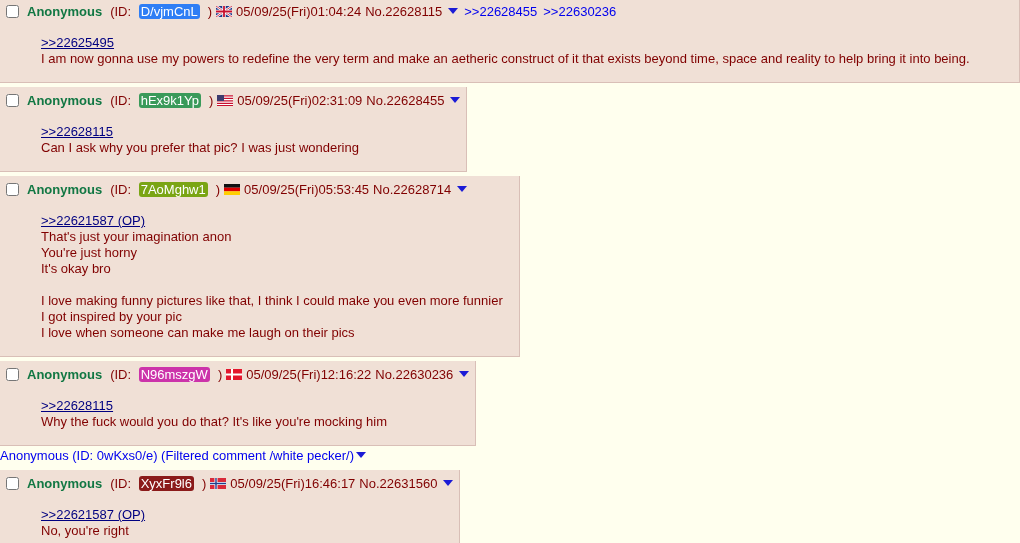  What do you see at coordinates (299, 11) in the screenshot?
I see `post-datetime: 05/09/25(Fri)01:04:24` at bounding box center [299, 11].